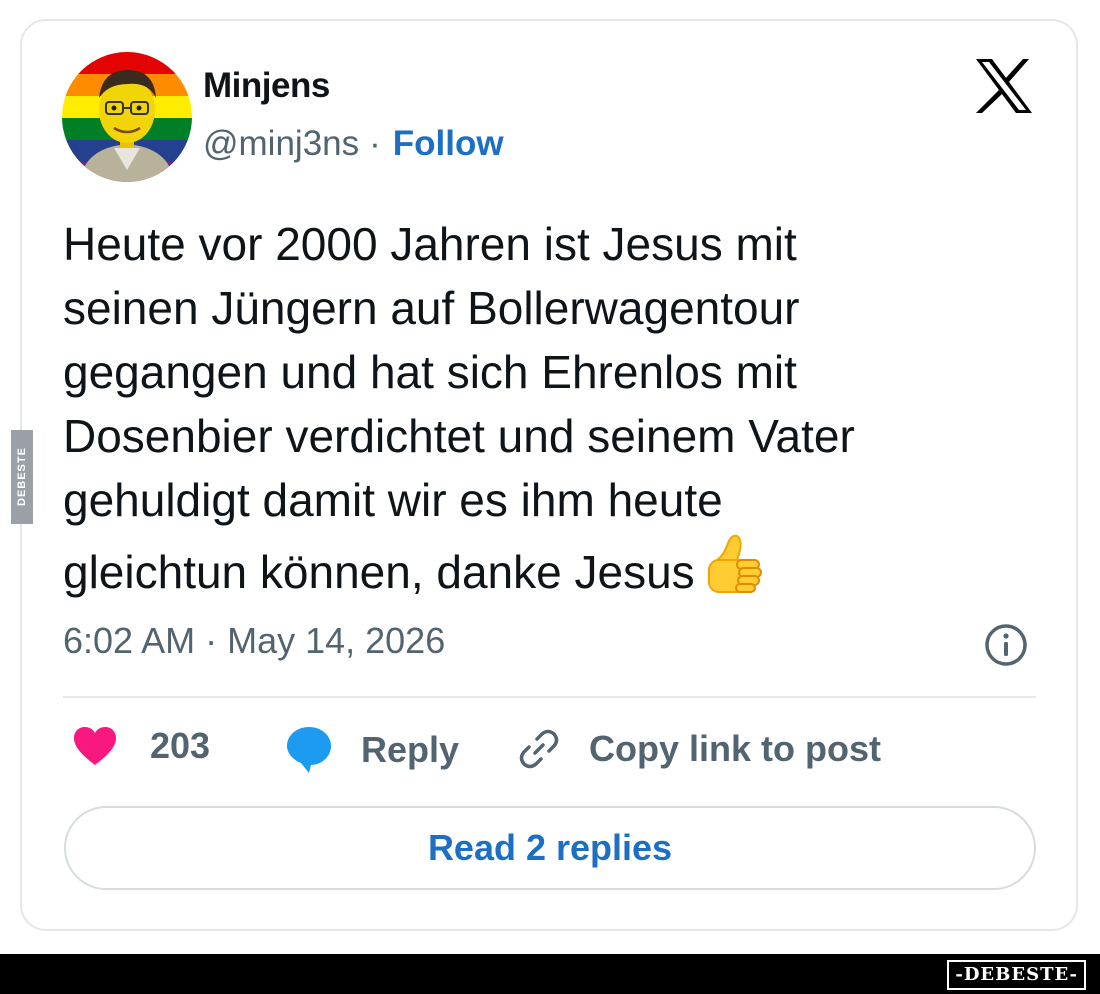 This screenshot has width=1100, height=994. What do you see at coordinates (281, 144) in the screenshot?
I see `handle: @minj3ns` at bounding box center [281, 144].